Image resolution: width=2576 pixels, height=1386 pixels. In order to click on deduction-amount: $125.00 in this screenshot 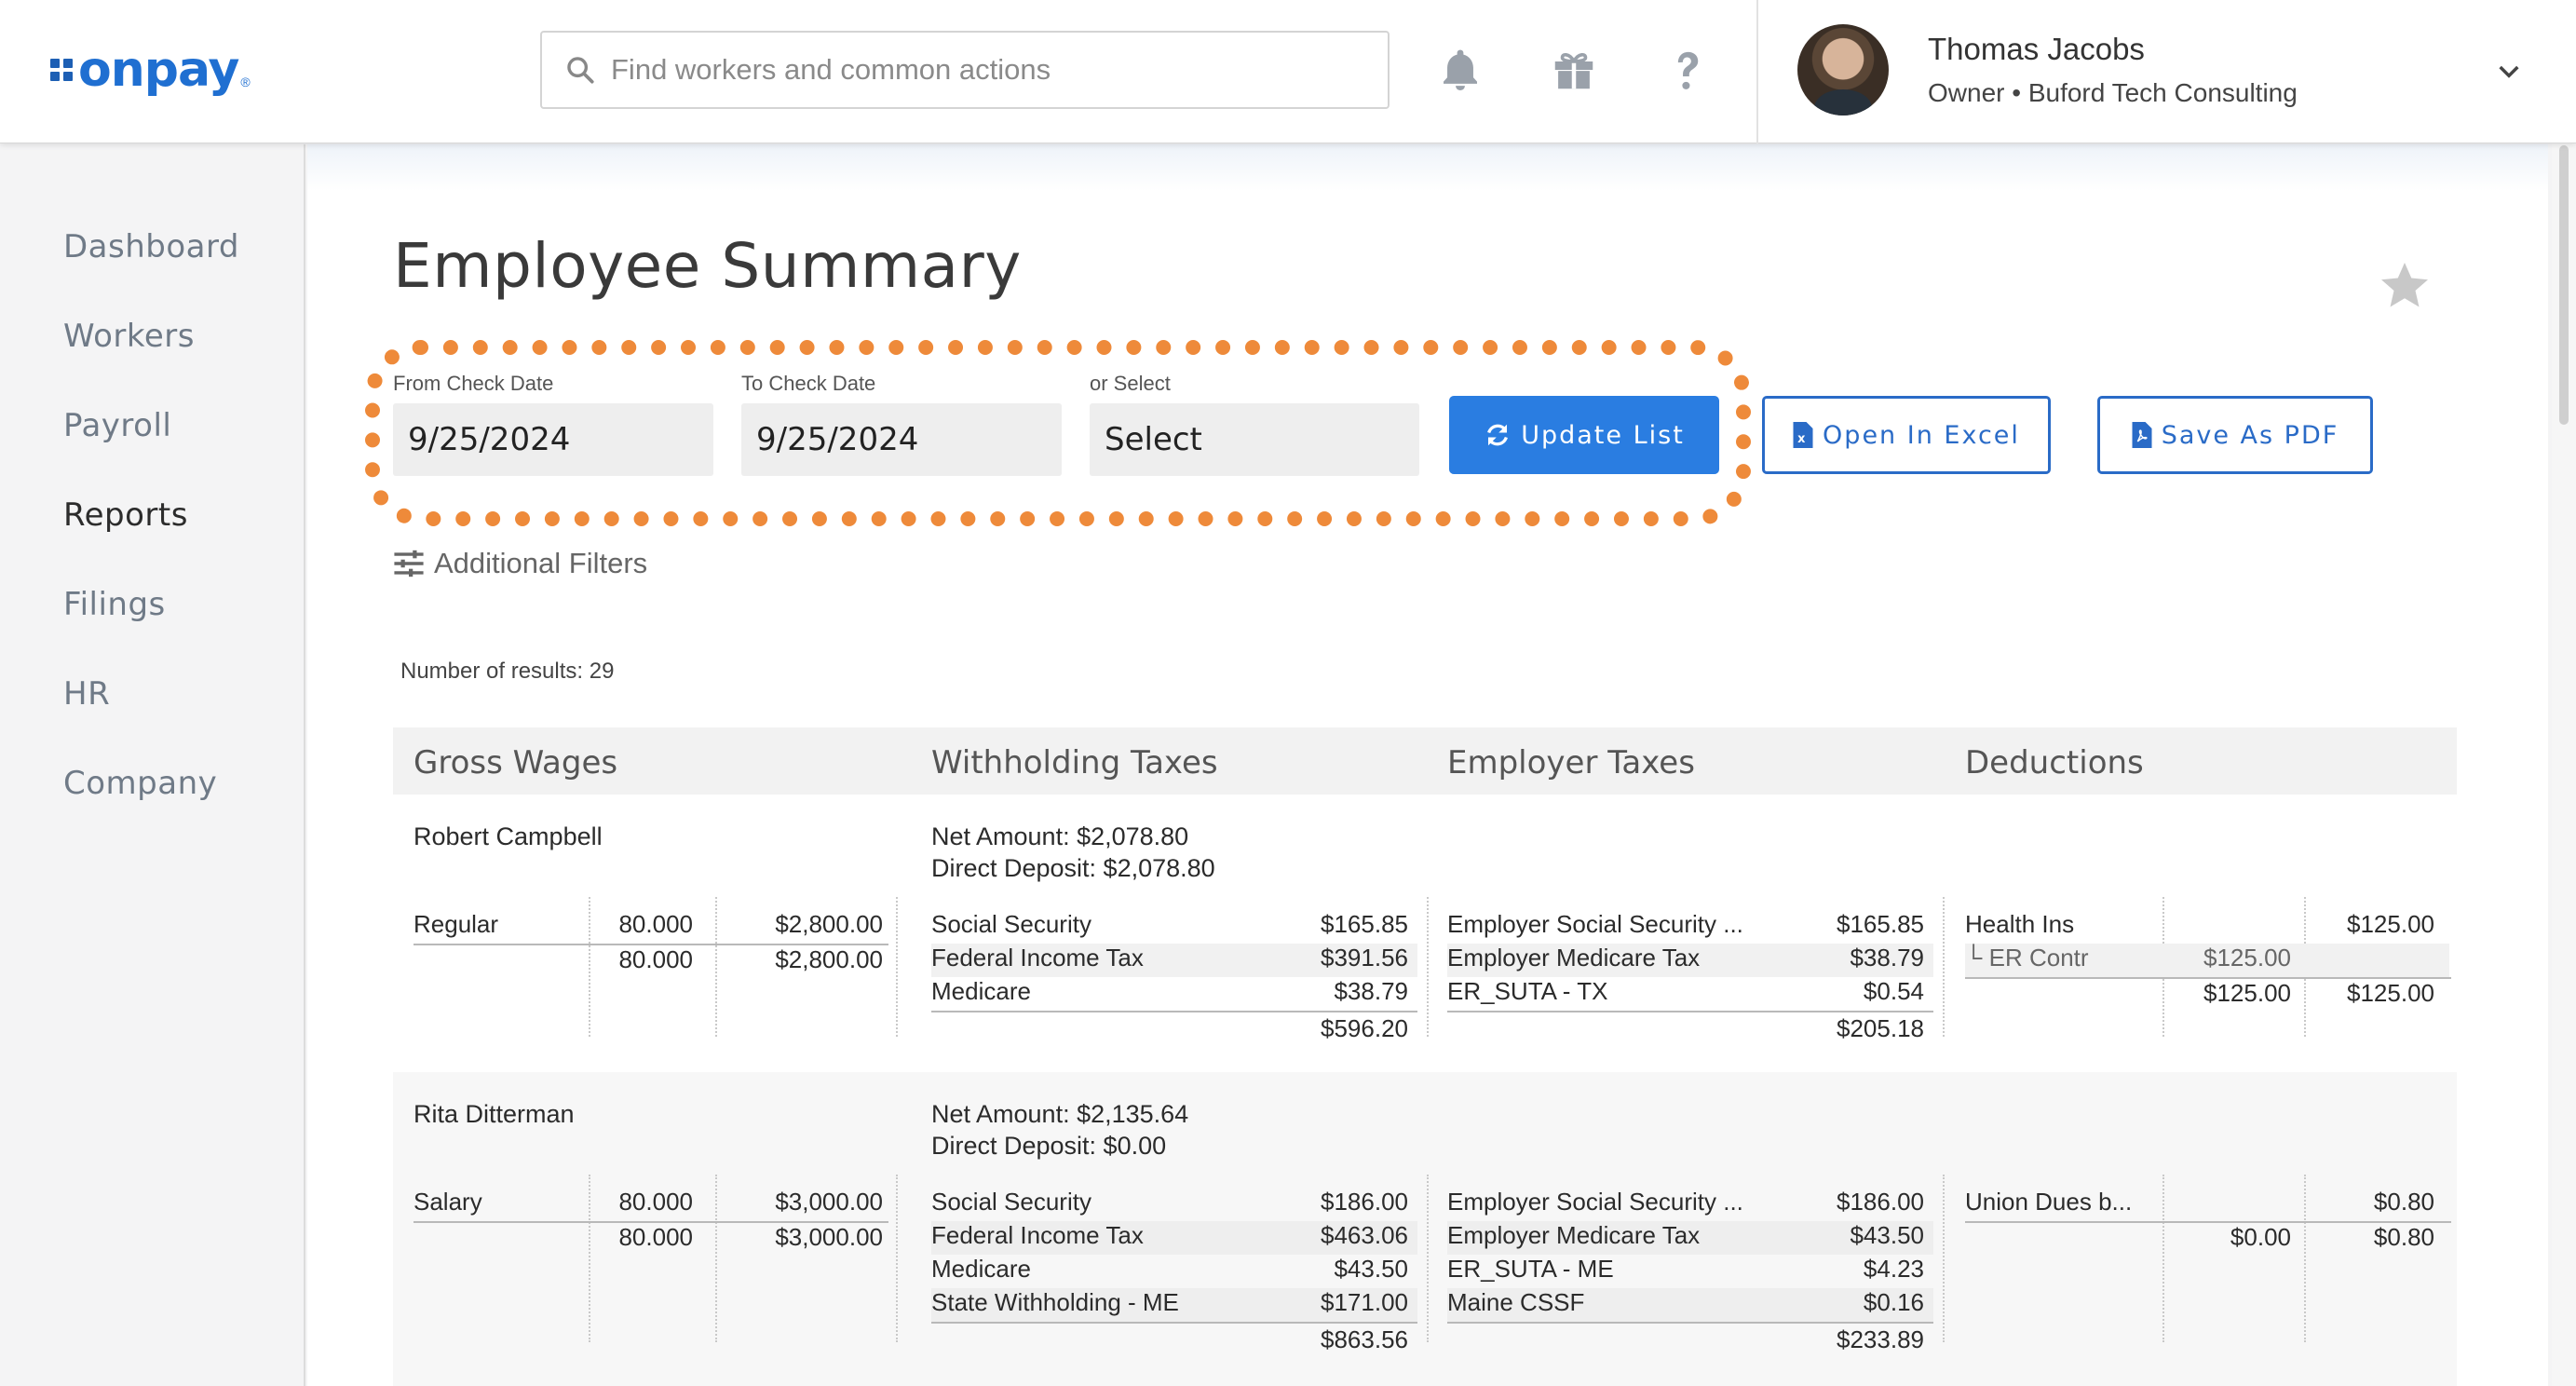, I will do `click(2390, 924)`.